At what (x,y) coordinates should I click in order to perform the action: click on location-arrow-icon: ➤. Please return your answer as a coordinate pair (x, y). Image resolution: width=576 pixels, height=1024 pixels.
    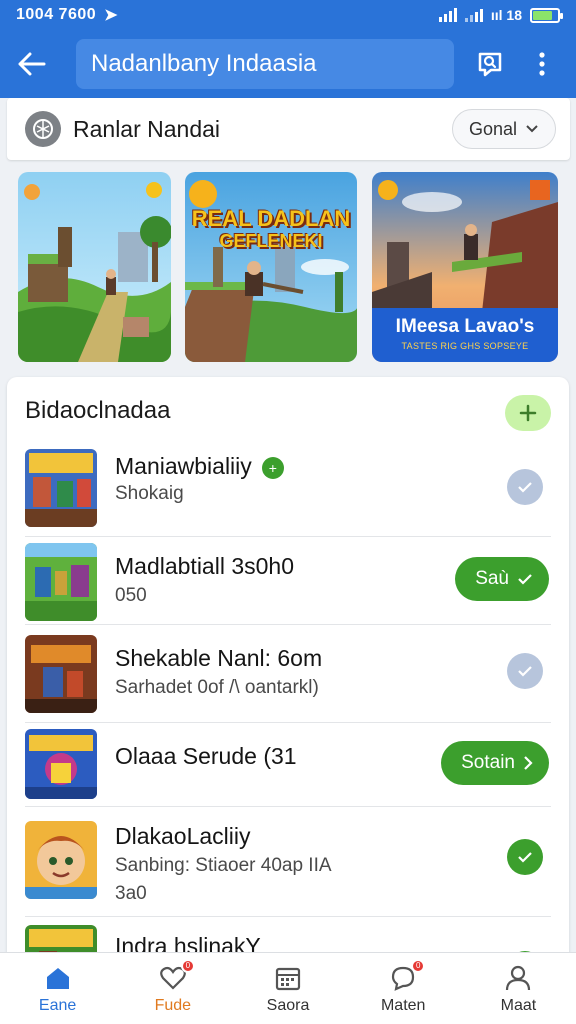
    Looking at the image, I should click on (111, 15).